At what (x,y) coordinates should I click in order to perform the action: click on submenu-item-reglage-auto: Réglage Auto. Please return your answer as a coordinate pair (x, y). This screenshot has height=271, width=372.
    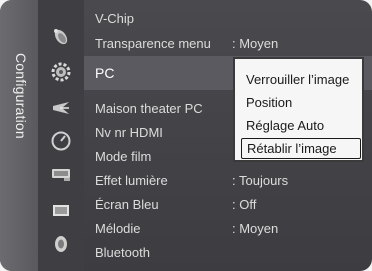
    Looking at the image, I should click on (301, 125).